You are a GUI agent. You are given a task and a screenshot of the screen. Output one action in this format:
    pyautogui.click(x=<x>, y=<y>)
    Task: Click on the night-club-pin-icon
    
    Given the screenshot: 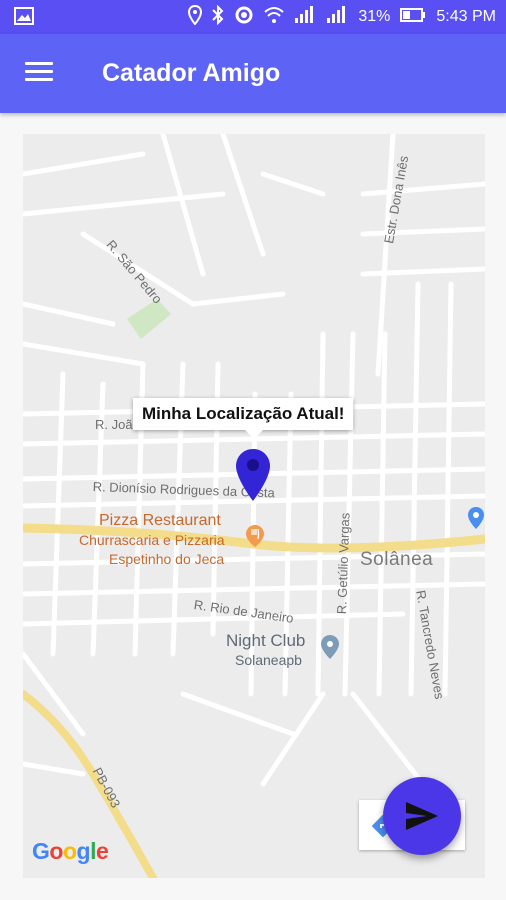 What is the action you would take?
    pyautogui.click(x=330, y=649)
    